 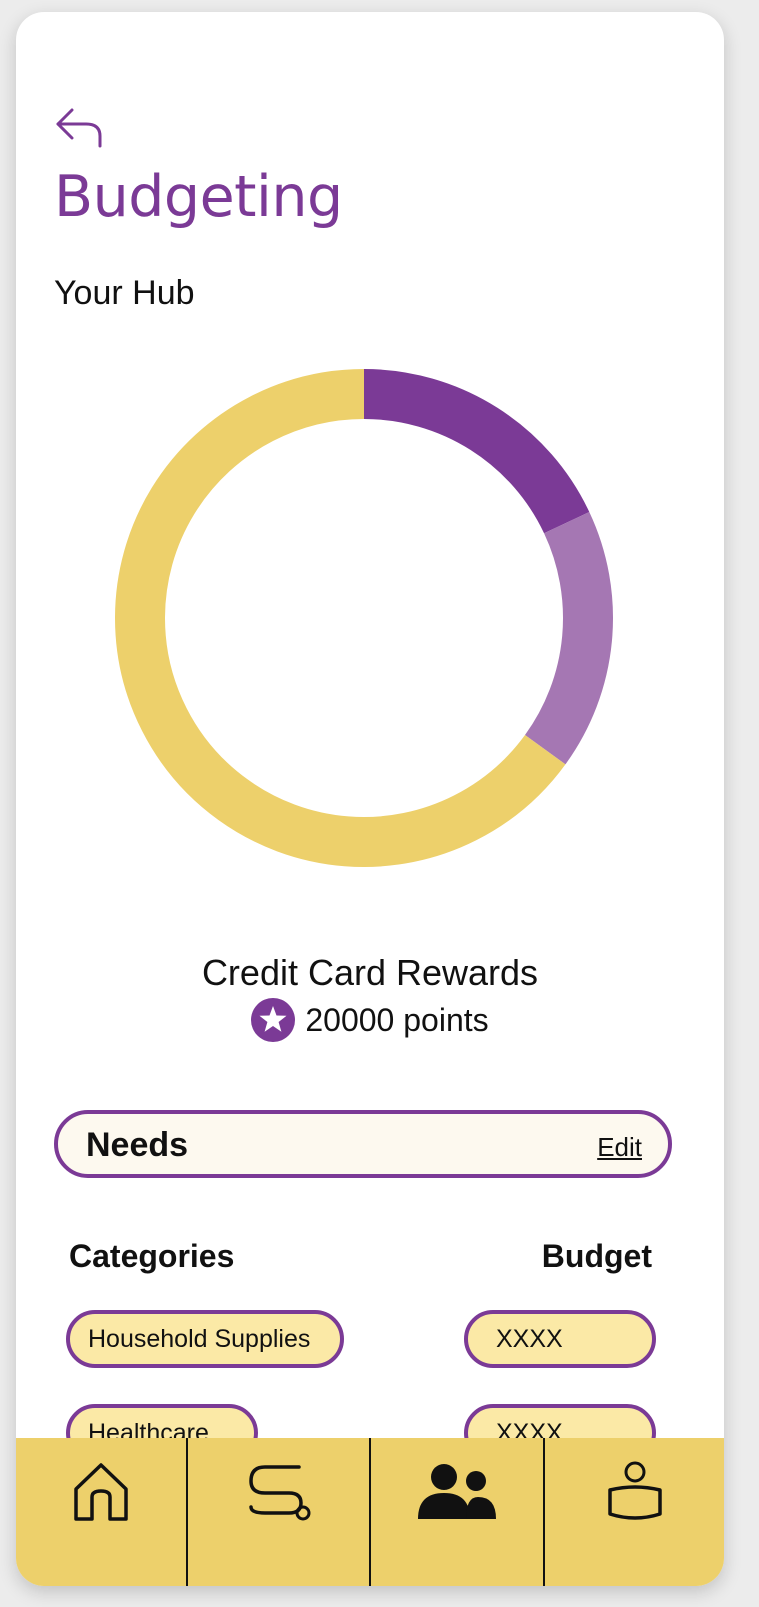 I want to click on needs-section-bar: Needs Edit, so click(x=363, y=1144).